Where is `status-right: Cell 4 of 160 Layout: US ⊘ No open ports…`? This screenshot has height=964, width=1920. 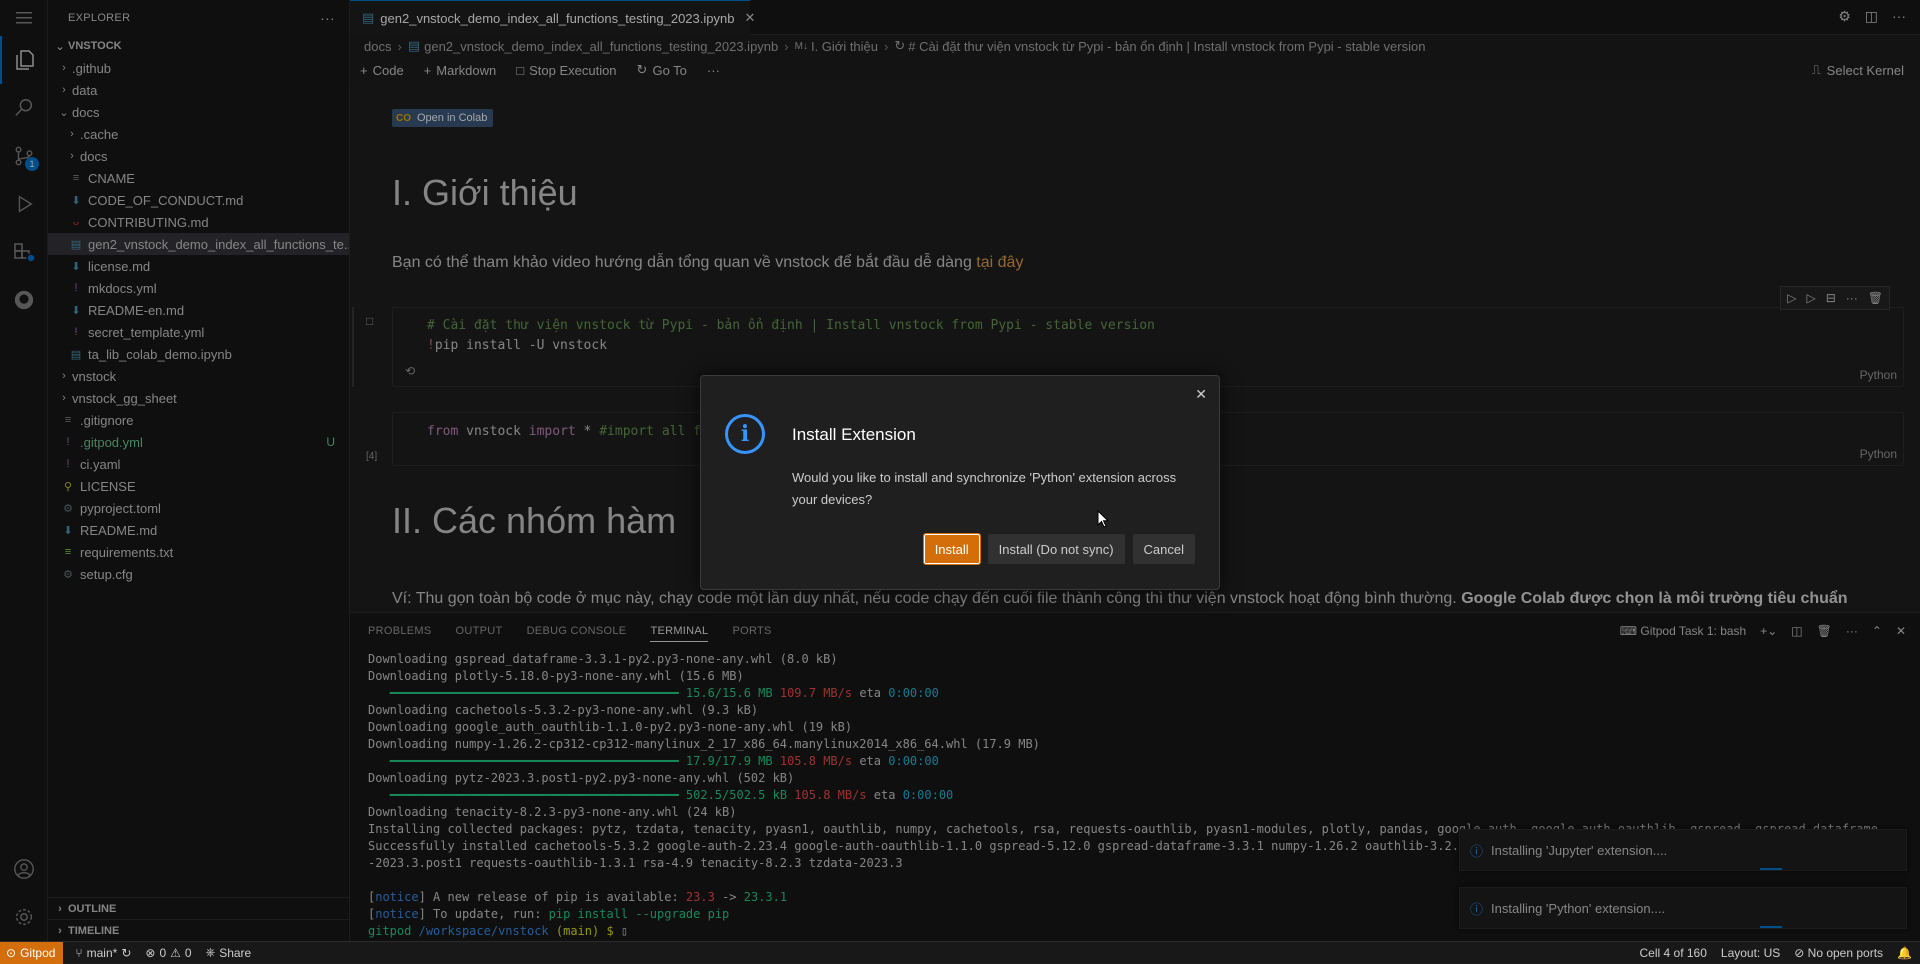 status-right: Cell 4 of 160 Layout: US ⊘ No open ports… is located at coordinates (1776, 953).